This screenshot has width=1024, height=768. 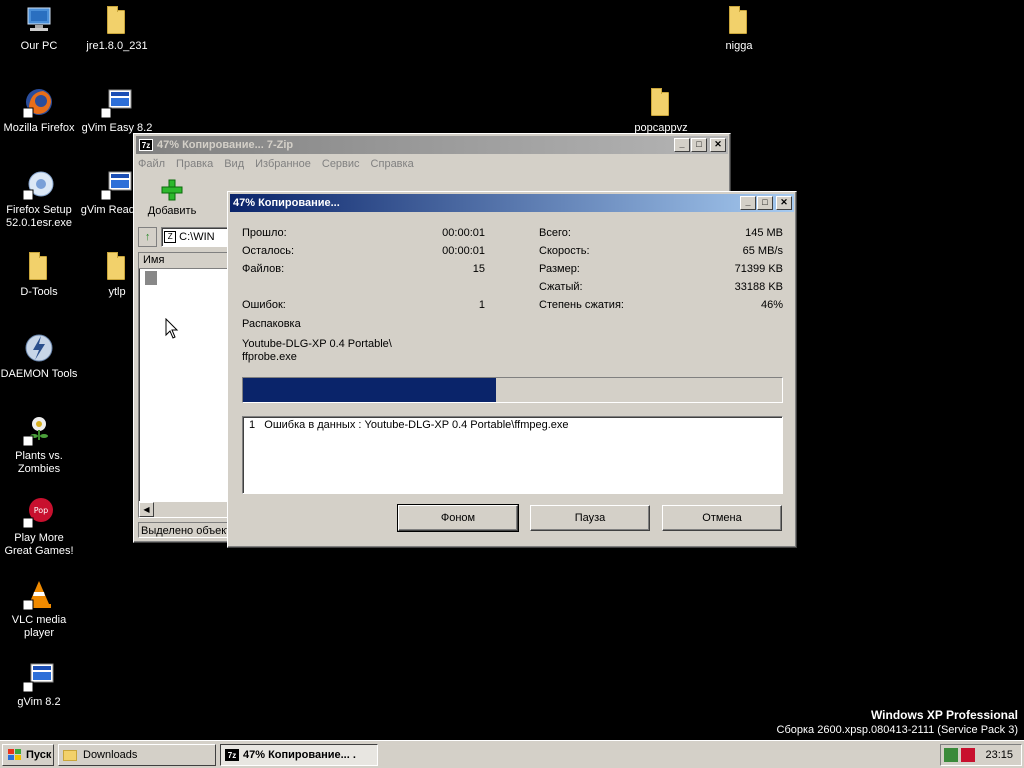 I want to click on add-button-label: Добавить, so click(x=172, y=211).